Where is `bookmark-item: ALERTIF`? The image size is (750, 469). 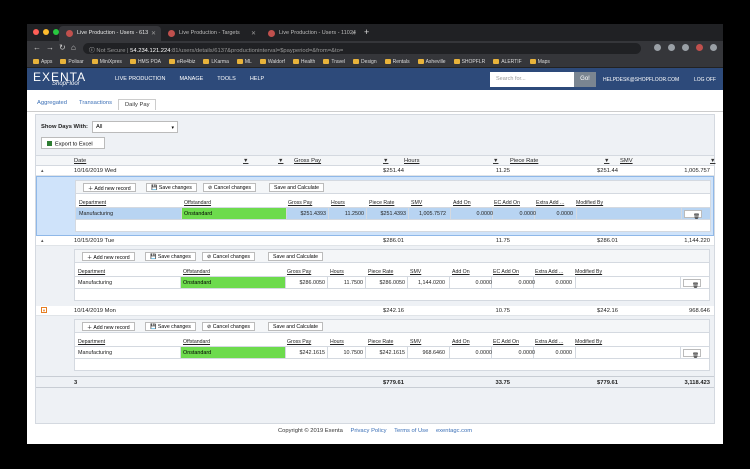
bookmark-item: ALERTIF is located at coordinates (507, 62).